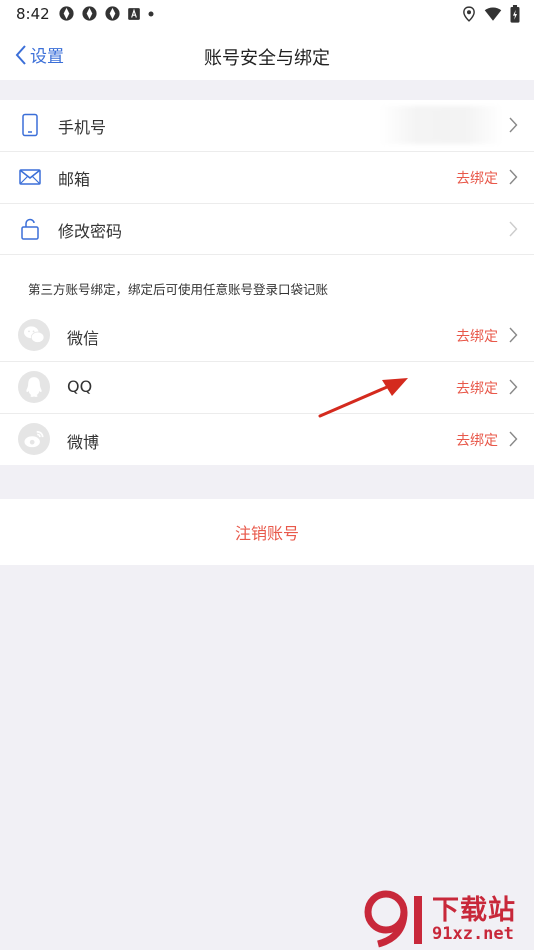 This screenshot has width=534, height=950. Describe the element at coordinates (33, 14) in the screenshot. I see `status-time: 8:42` at that location.